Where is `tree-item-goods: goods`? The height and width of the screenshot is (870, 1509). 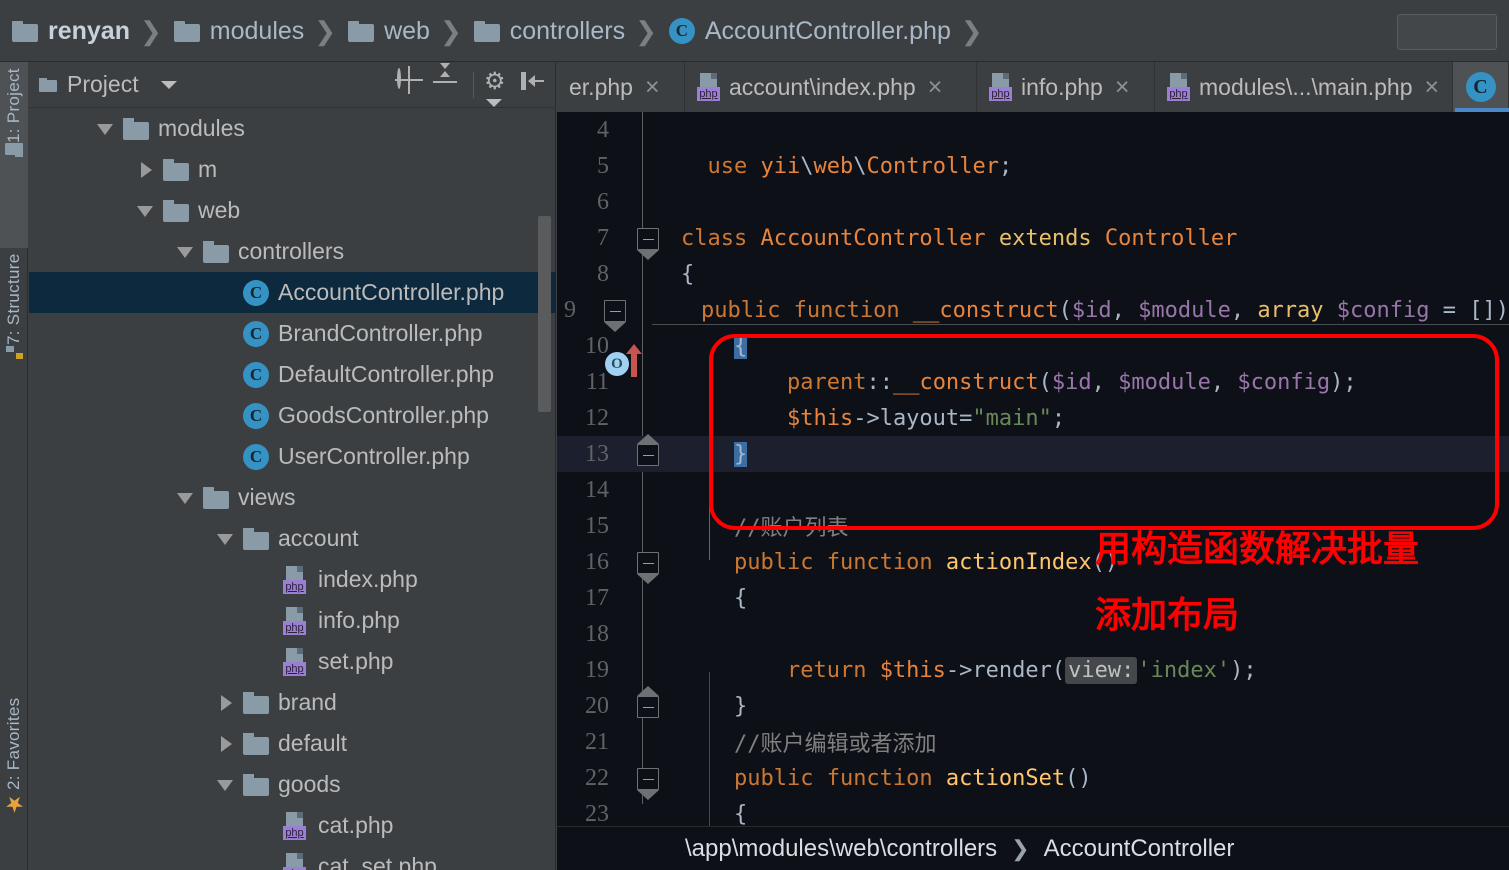
tree-item-goods: goods is located at coordinates (292, 784).